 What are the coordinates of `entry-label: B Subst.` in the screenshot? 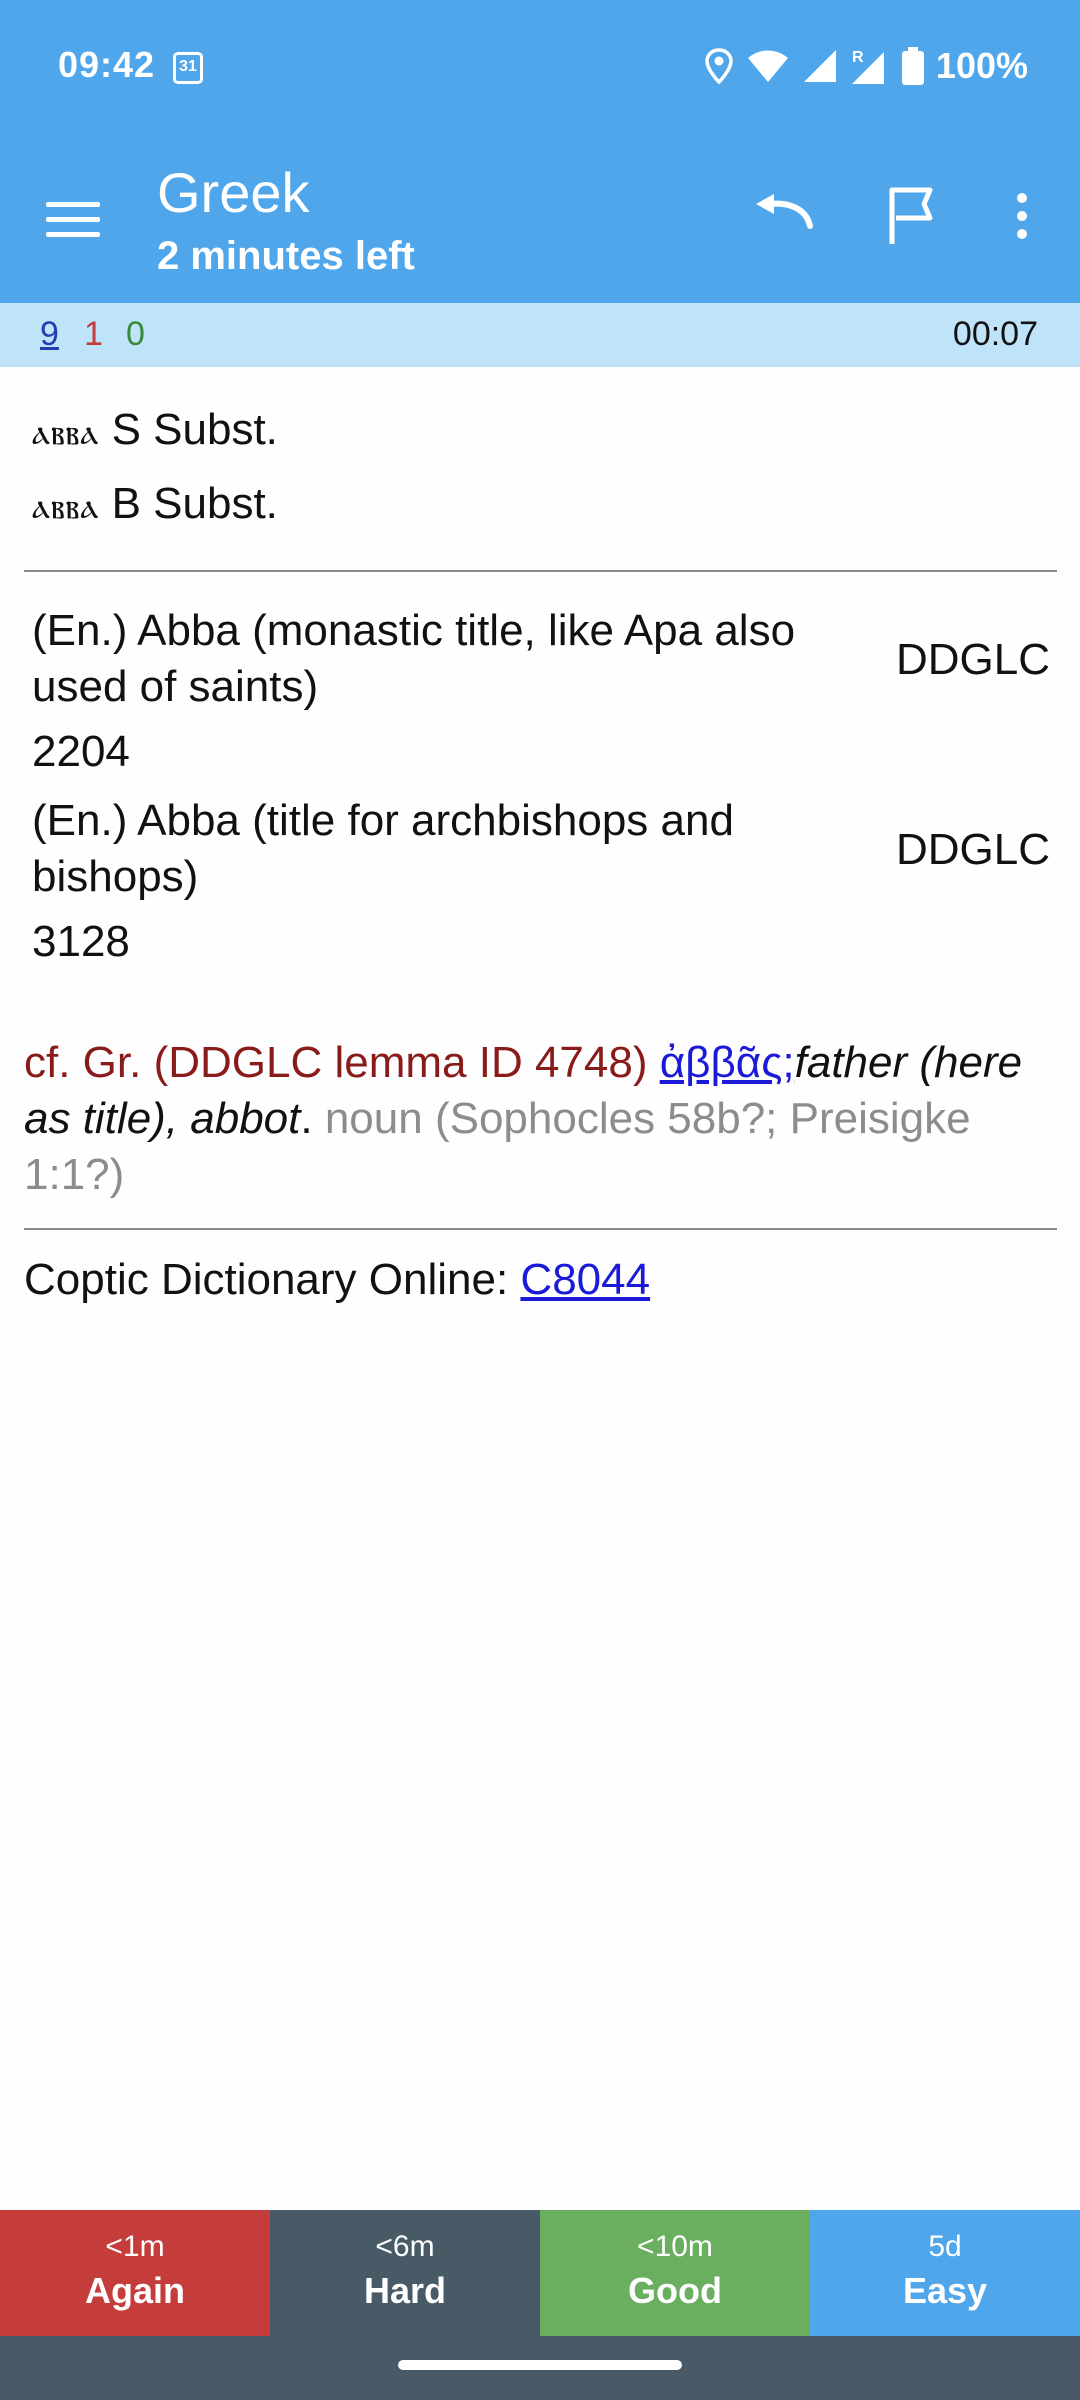 It's located at (188, 503).